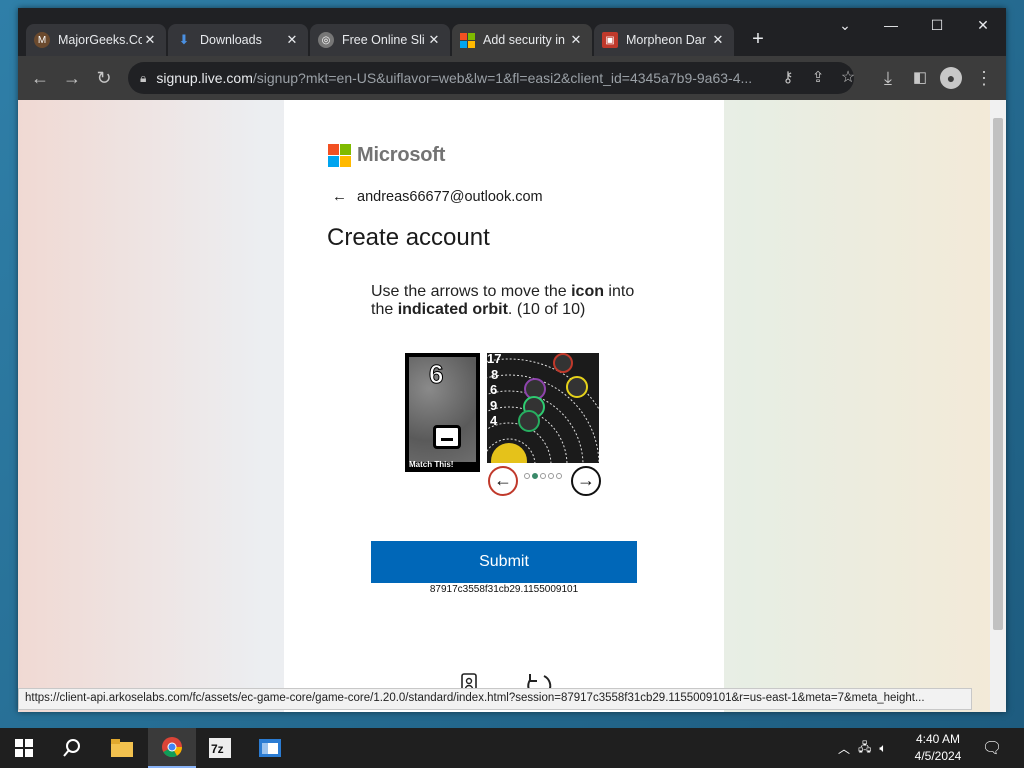  Describe the element at coordinates (992, 748) in the screenshot. I see `notification-icon: 🗨︎` at that location.